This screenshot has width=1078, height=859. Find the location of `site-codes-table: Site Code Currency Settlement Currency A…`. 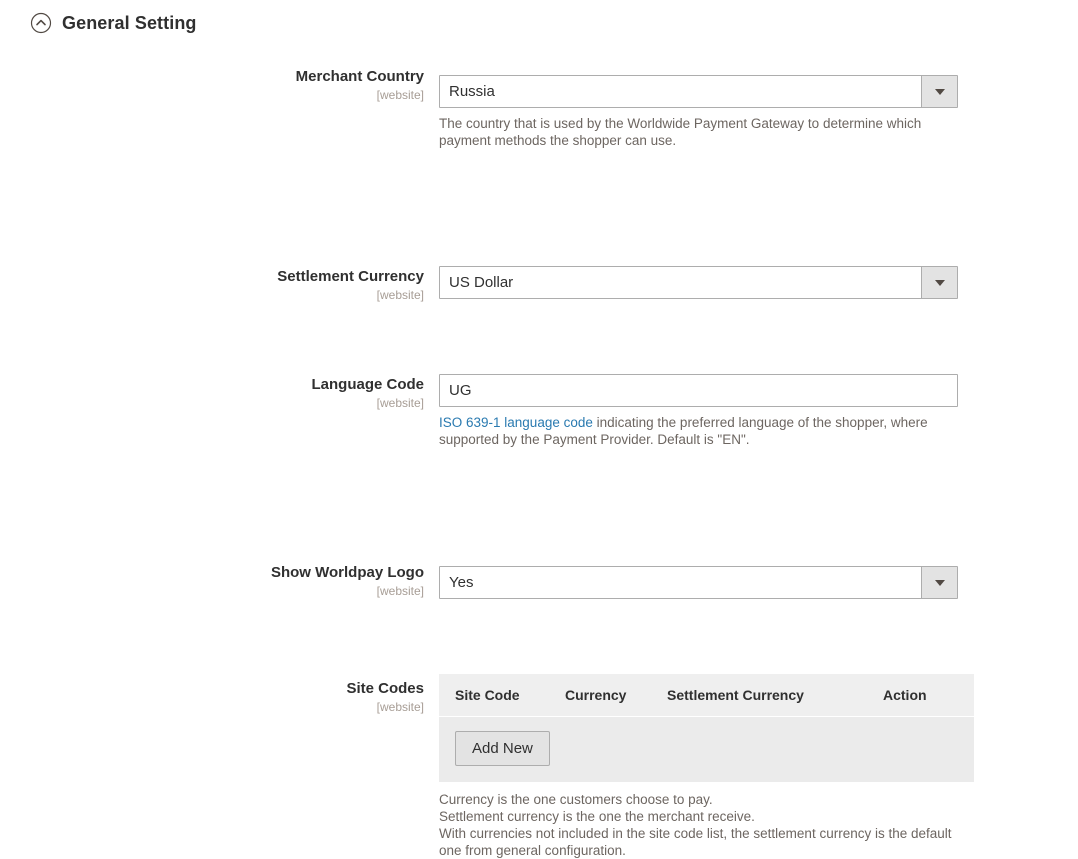

site-codes-table: Site Code Currency Settlement Currency A… is located at coordinates (706, 728).